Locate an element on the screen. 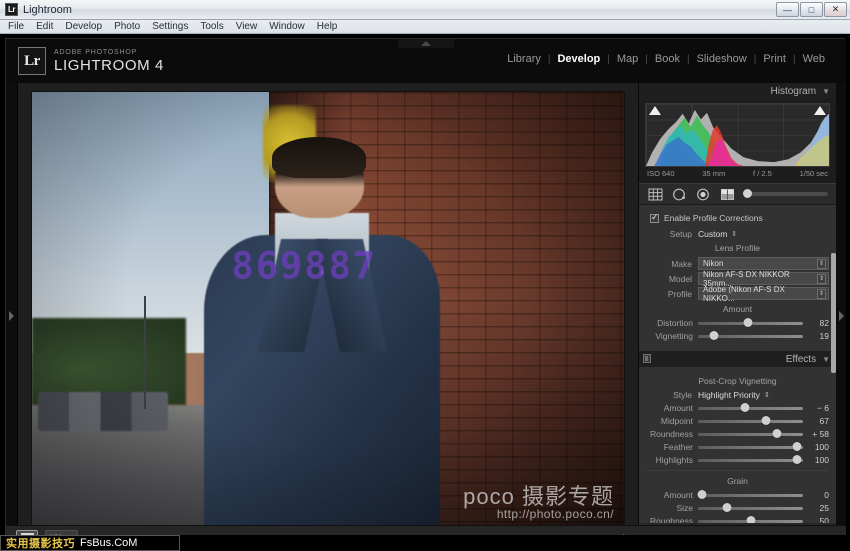 This screenshot has width=850, height=551. menu-photo: Photo is located at coordinates (127, 27).